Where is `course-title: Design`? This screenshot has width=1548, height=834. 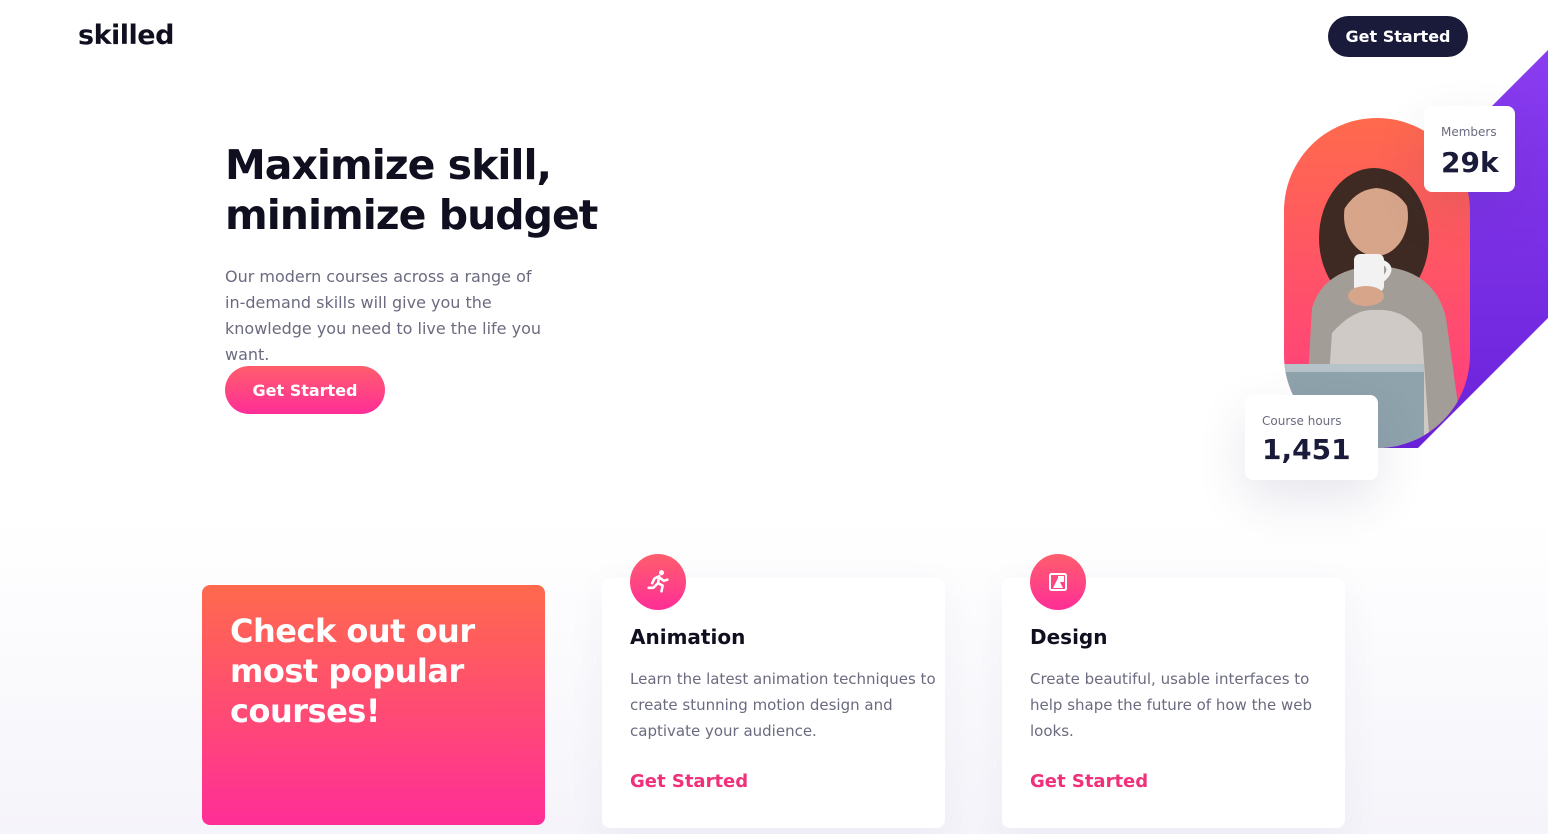 course-title: Design is located at coordinates (1069, 637).